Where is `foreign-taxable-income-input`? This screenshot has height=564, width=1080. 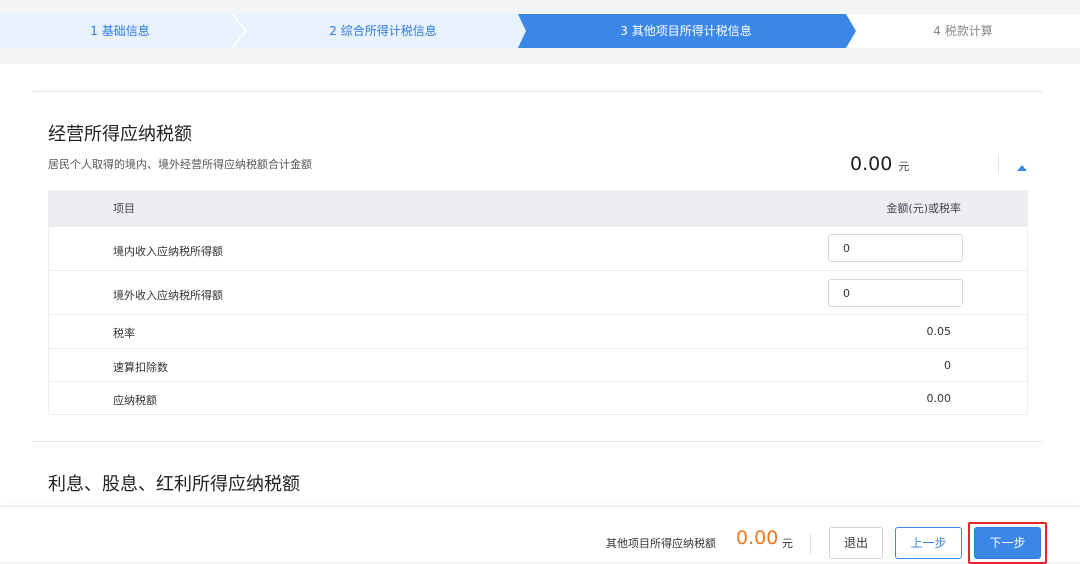 foreign-taxable-income-input is located at coordinates (895, 293).